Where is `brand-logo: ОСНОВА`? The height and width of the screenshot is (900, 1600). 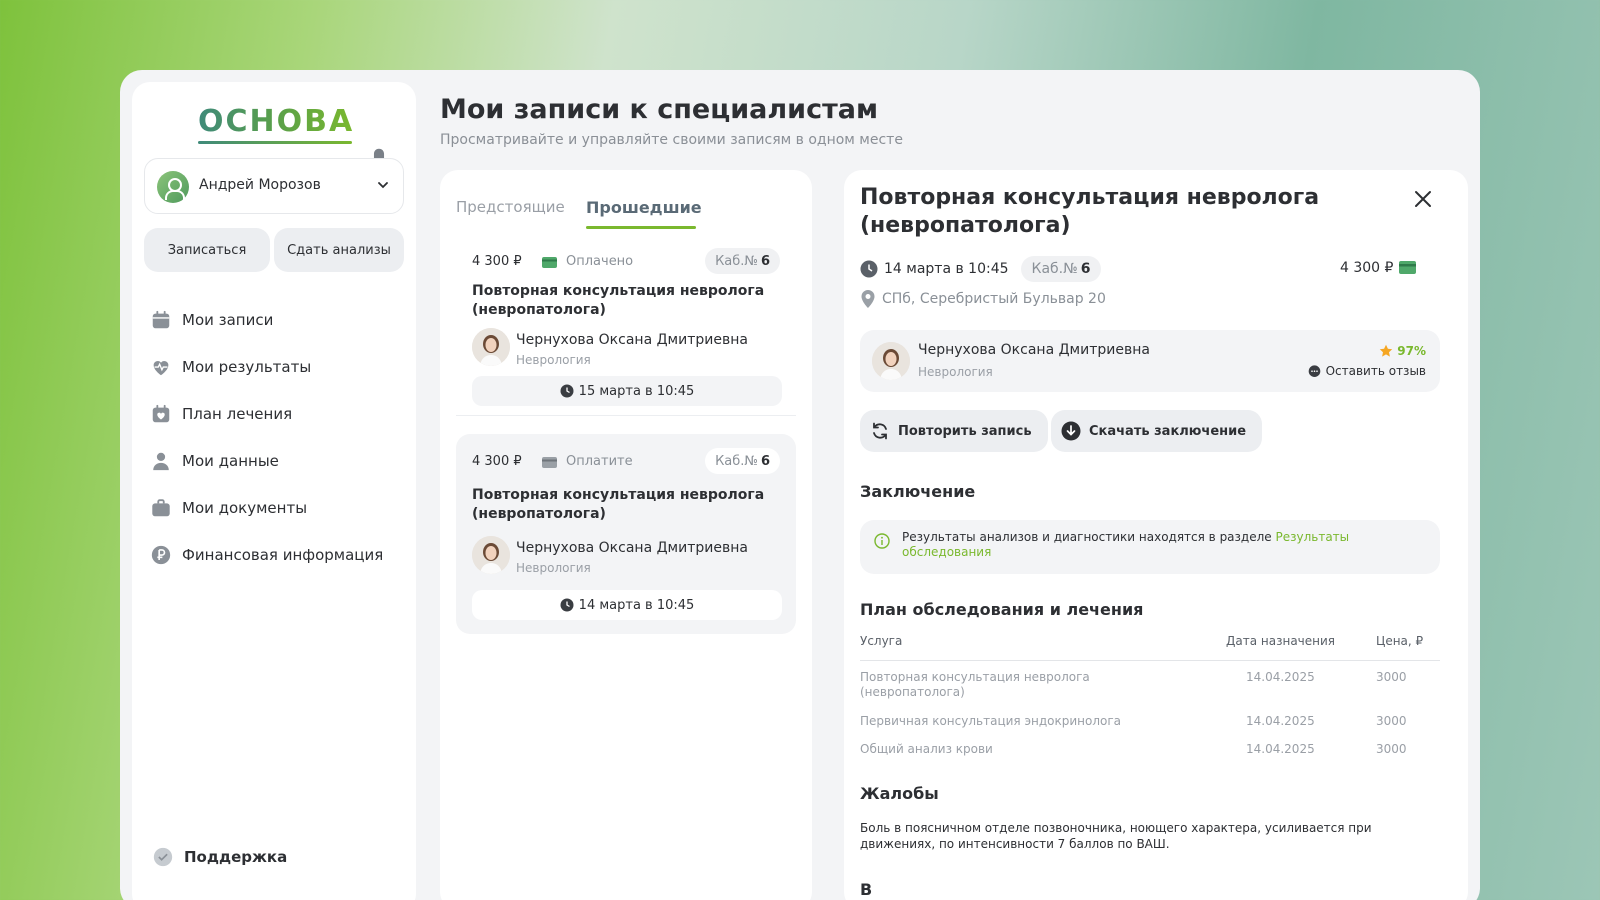 brand-logo: ОСНОВА is located at coordinates (275, 124).